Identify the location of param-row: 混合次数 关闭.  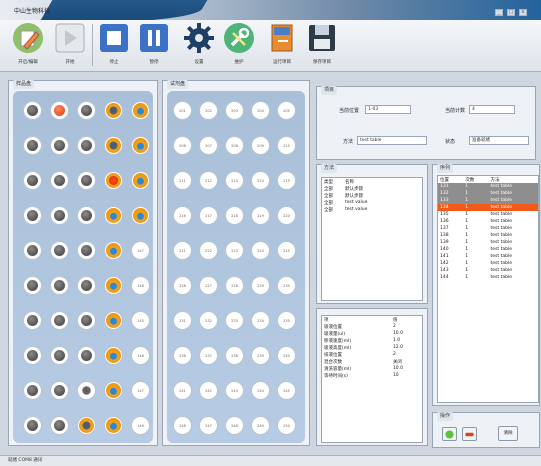
(372, 361).